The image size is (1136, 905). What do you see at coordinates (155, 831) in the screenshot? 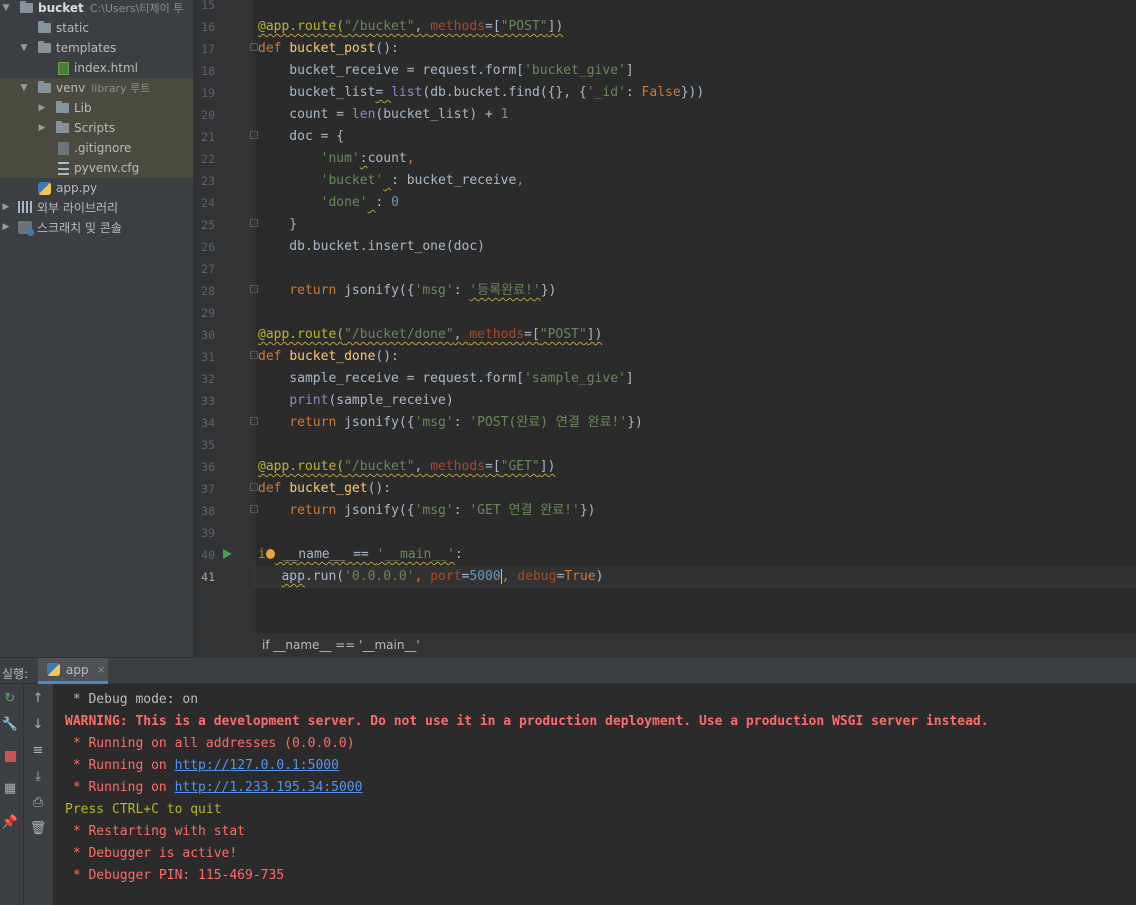
I see `console-line: * Restarting with stat` at bounding box center [155, 831].